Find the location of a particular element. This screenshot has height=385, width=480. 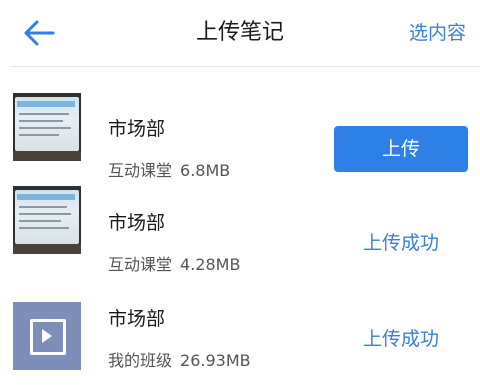

item-size: 26.93MB is located at coordinates (215, 360).